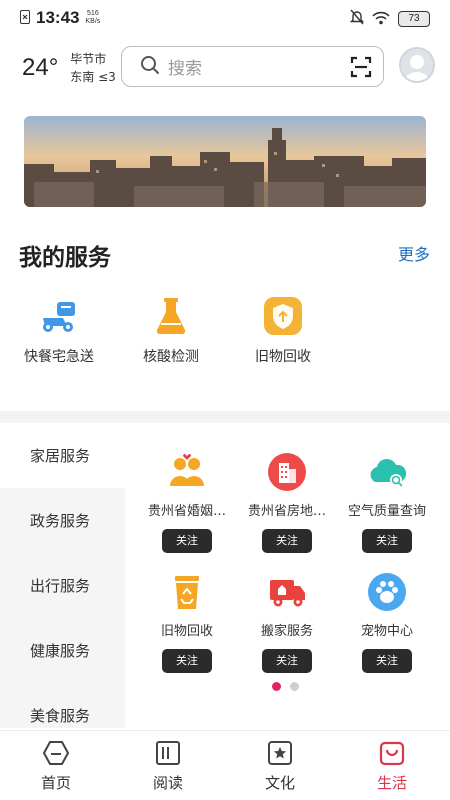 This screenshot has height=800, width=450. I want to click on test-flask-icon, so click(171, 316).